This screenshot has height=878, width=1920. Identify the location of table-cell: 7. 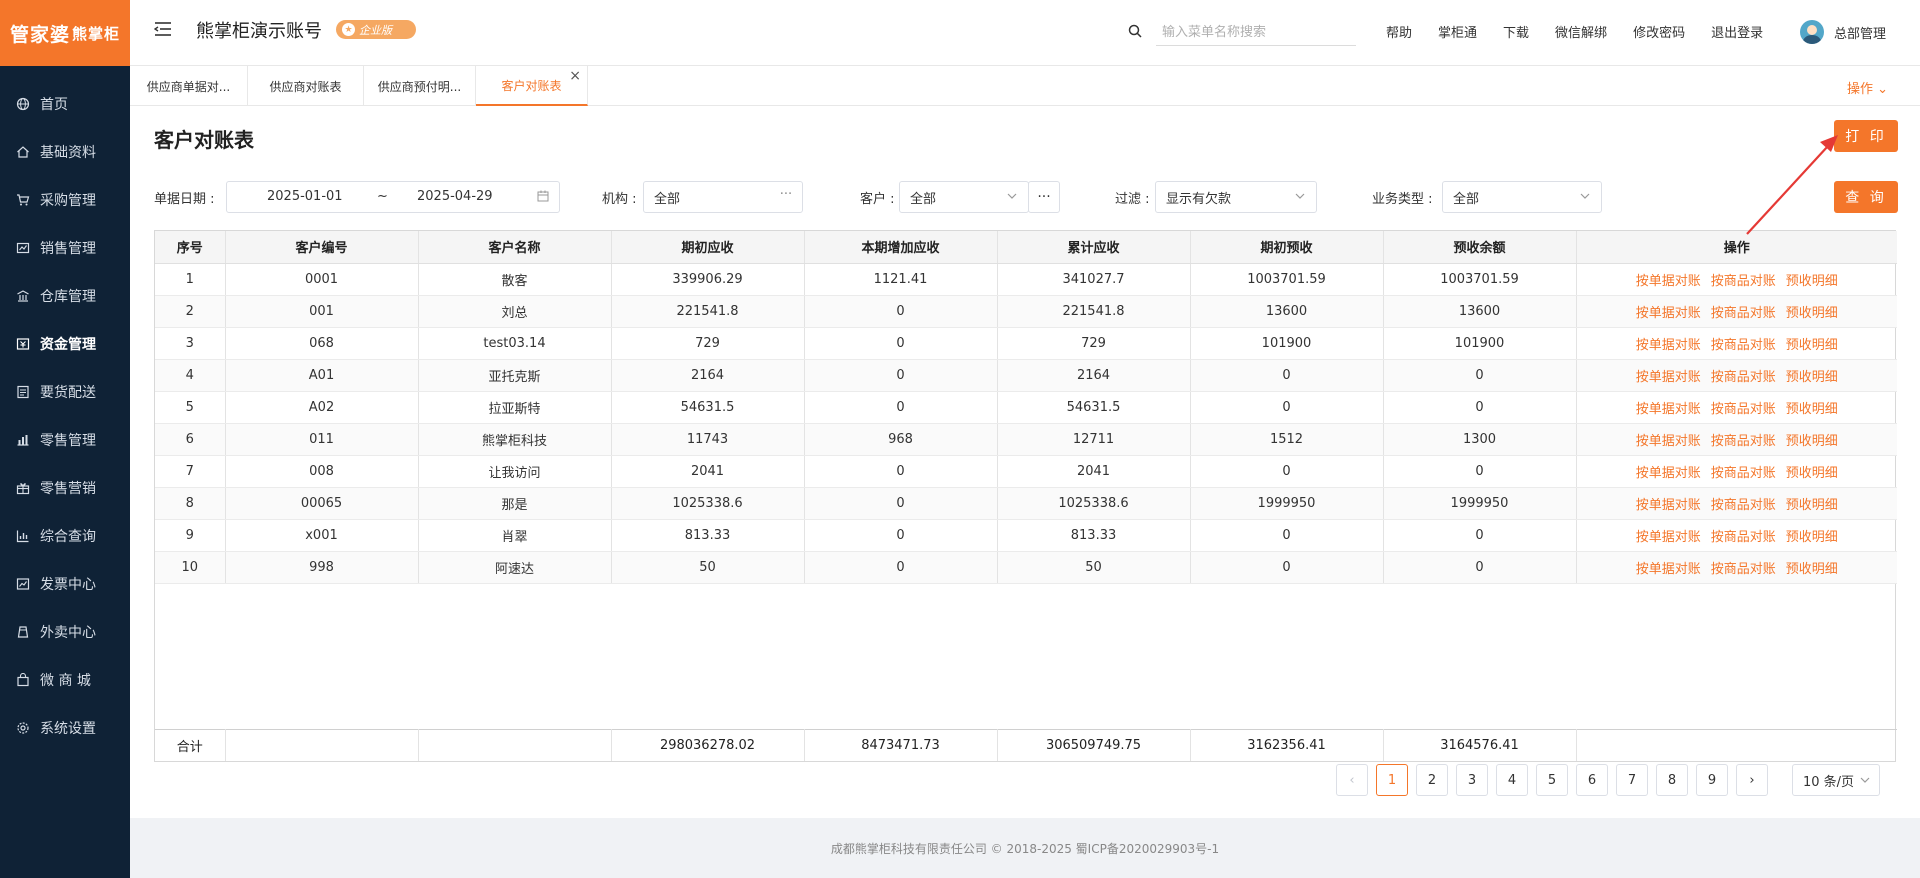
(190, 471).